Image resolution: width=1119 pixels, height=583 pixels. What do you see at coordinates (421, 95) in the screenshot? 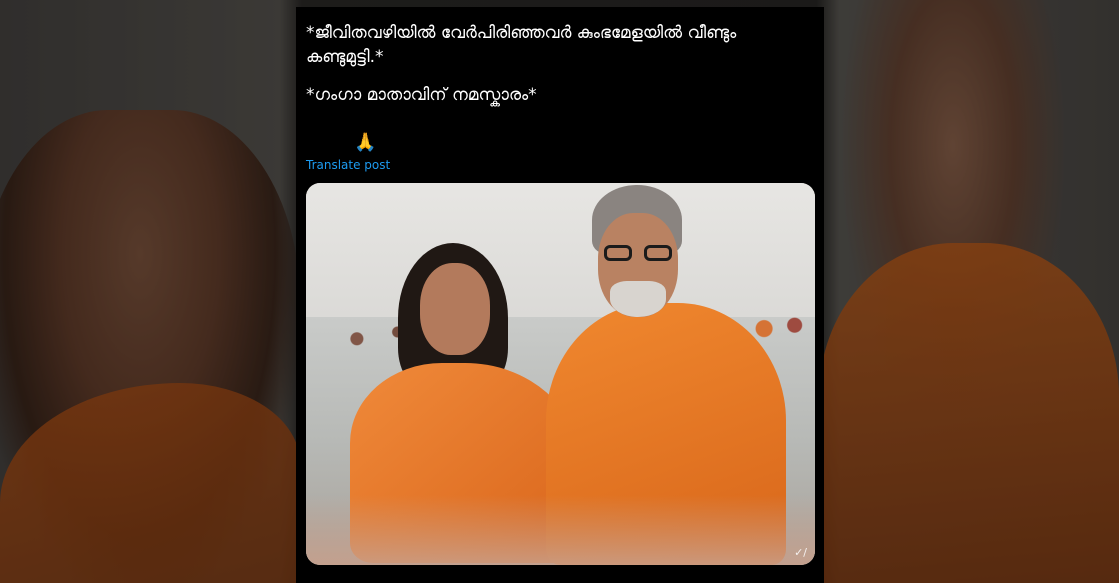
I see `post-text-line-2: *ഗംഗാ മാതാവിന് നമസ്കാരം*` at bounding box center [421, 95].